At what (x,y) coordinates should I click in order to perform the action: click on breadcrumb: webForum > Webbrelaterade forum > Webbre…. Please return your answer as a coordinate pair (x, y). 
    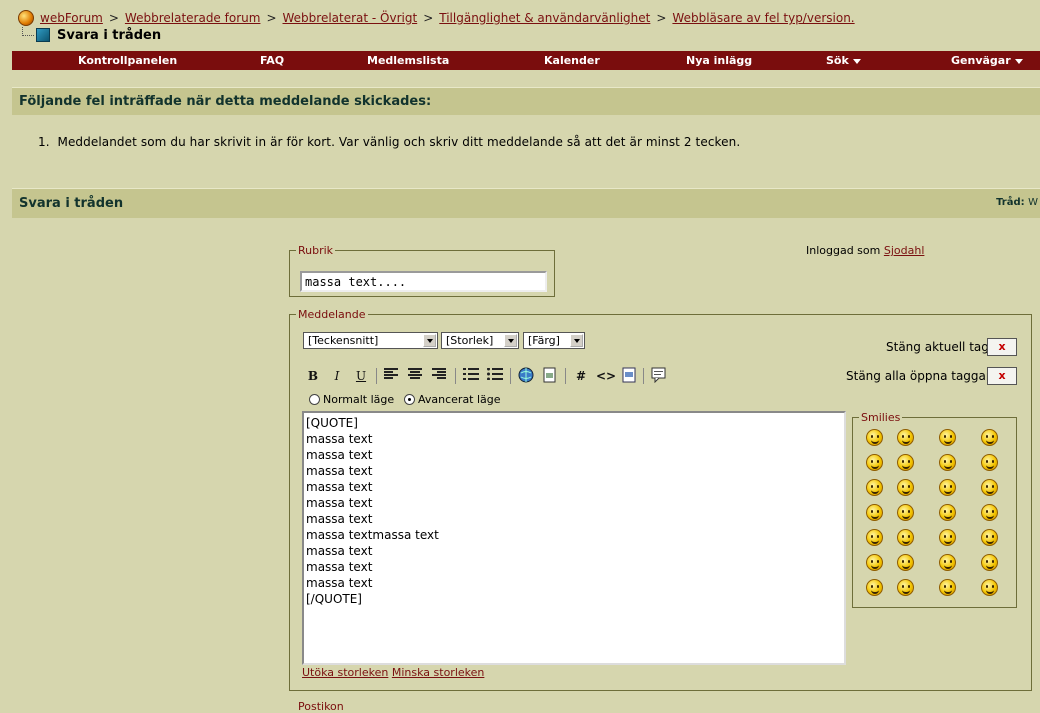
    Looking at the image, I should click on (436, 18).